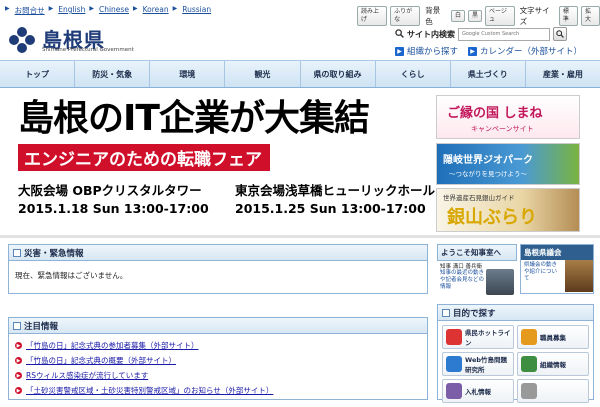 The image size is (600, 407). I want to click on purpose-grid: 県民ホットライン 職員募集 Web竹島問題研究所 組織情報 入札情報, so click(515, 364).